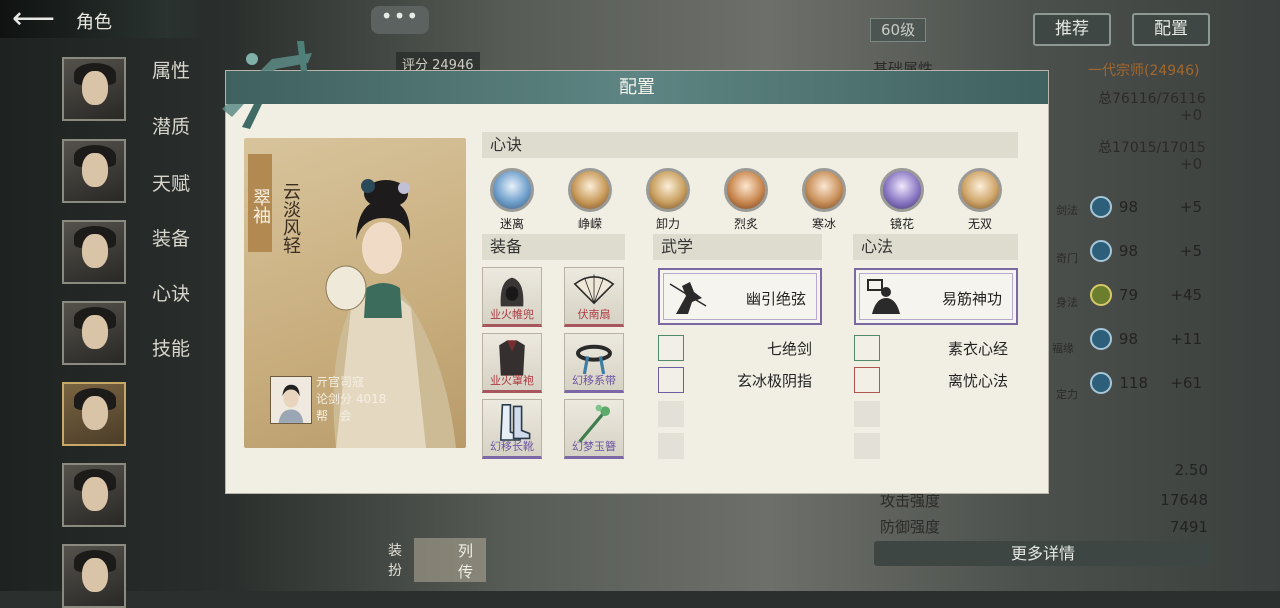 The width and height of the screenshot is (1280, 608). I want to click on wuxue-sub-skill: 玄冰极阴指, so click(740, 381).